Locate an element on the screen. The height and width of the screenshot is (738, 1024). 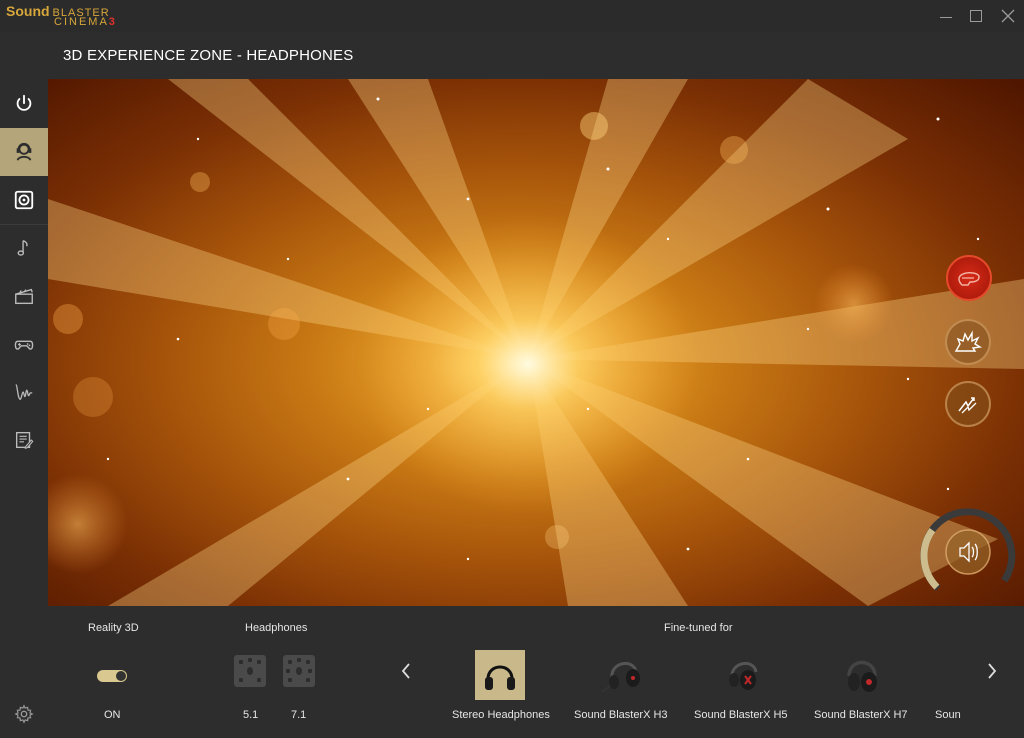
reality3d-toggle is located at coordinates (112, 676).